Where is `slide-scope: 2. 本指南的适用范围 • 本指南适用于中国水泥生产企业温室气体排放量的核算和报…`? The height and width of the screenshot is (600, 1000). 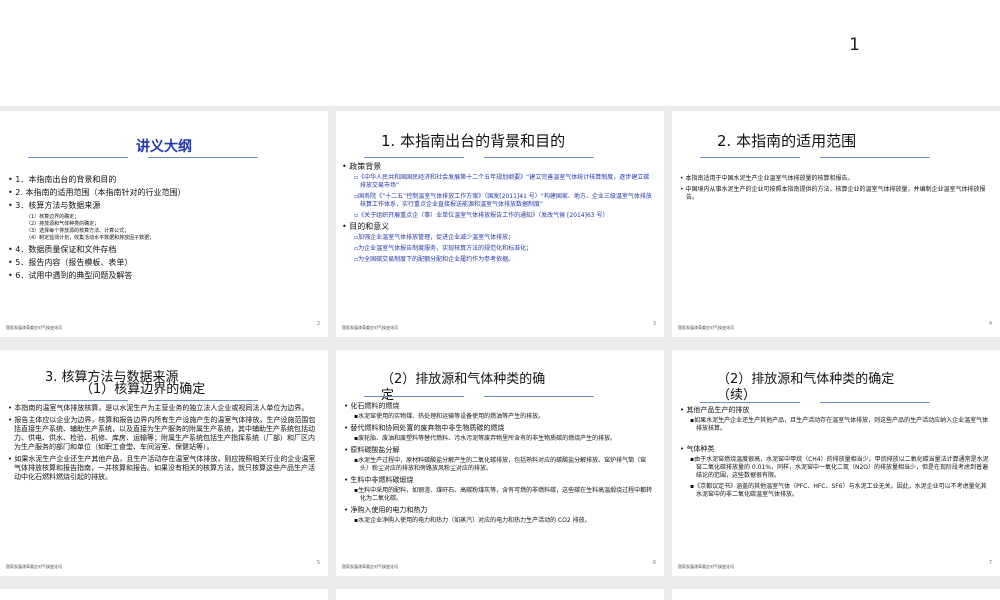
slide-scope: 2. 本指南的适用范围 • 本指南适用于中国水泥生产企业温室气体排放量的核算和报… is located at coordinates (836, 224).